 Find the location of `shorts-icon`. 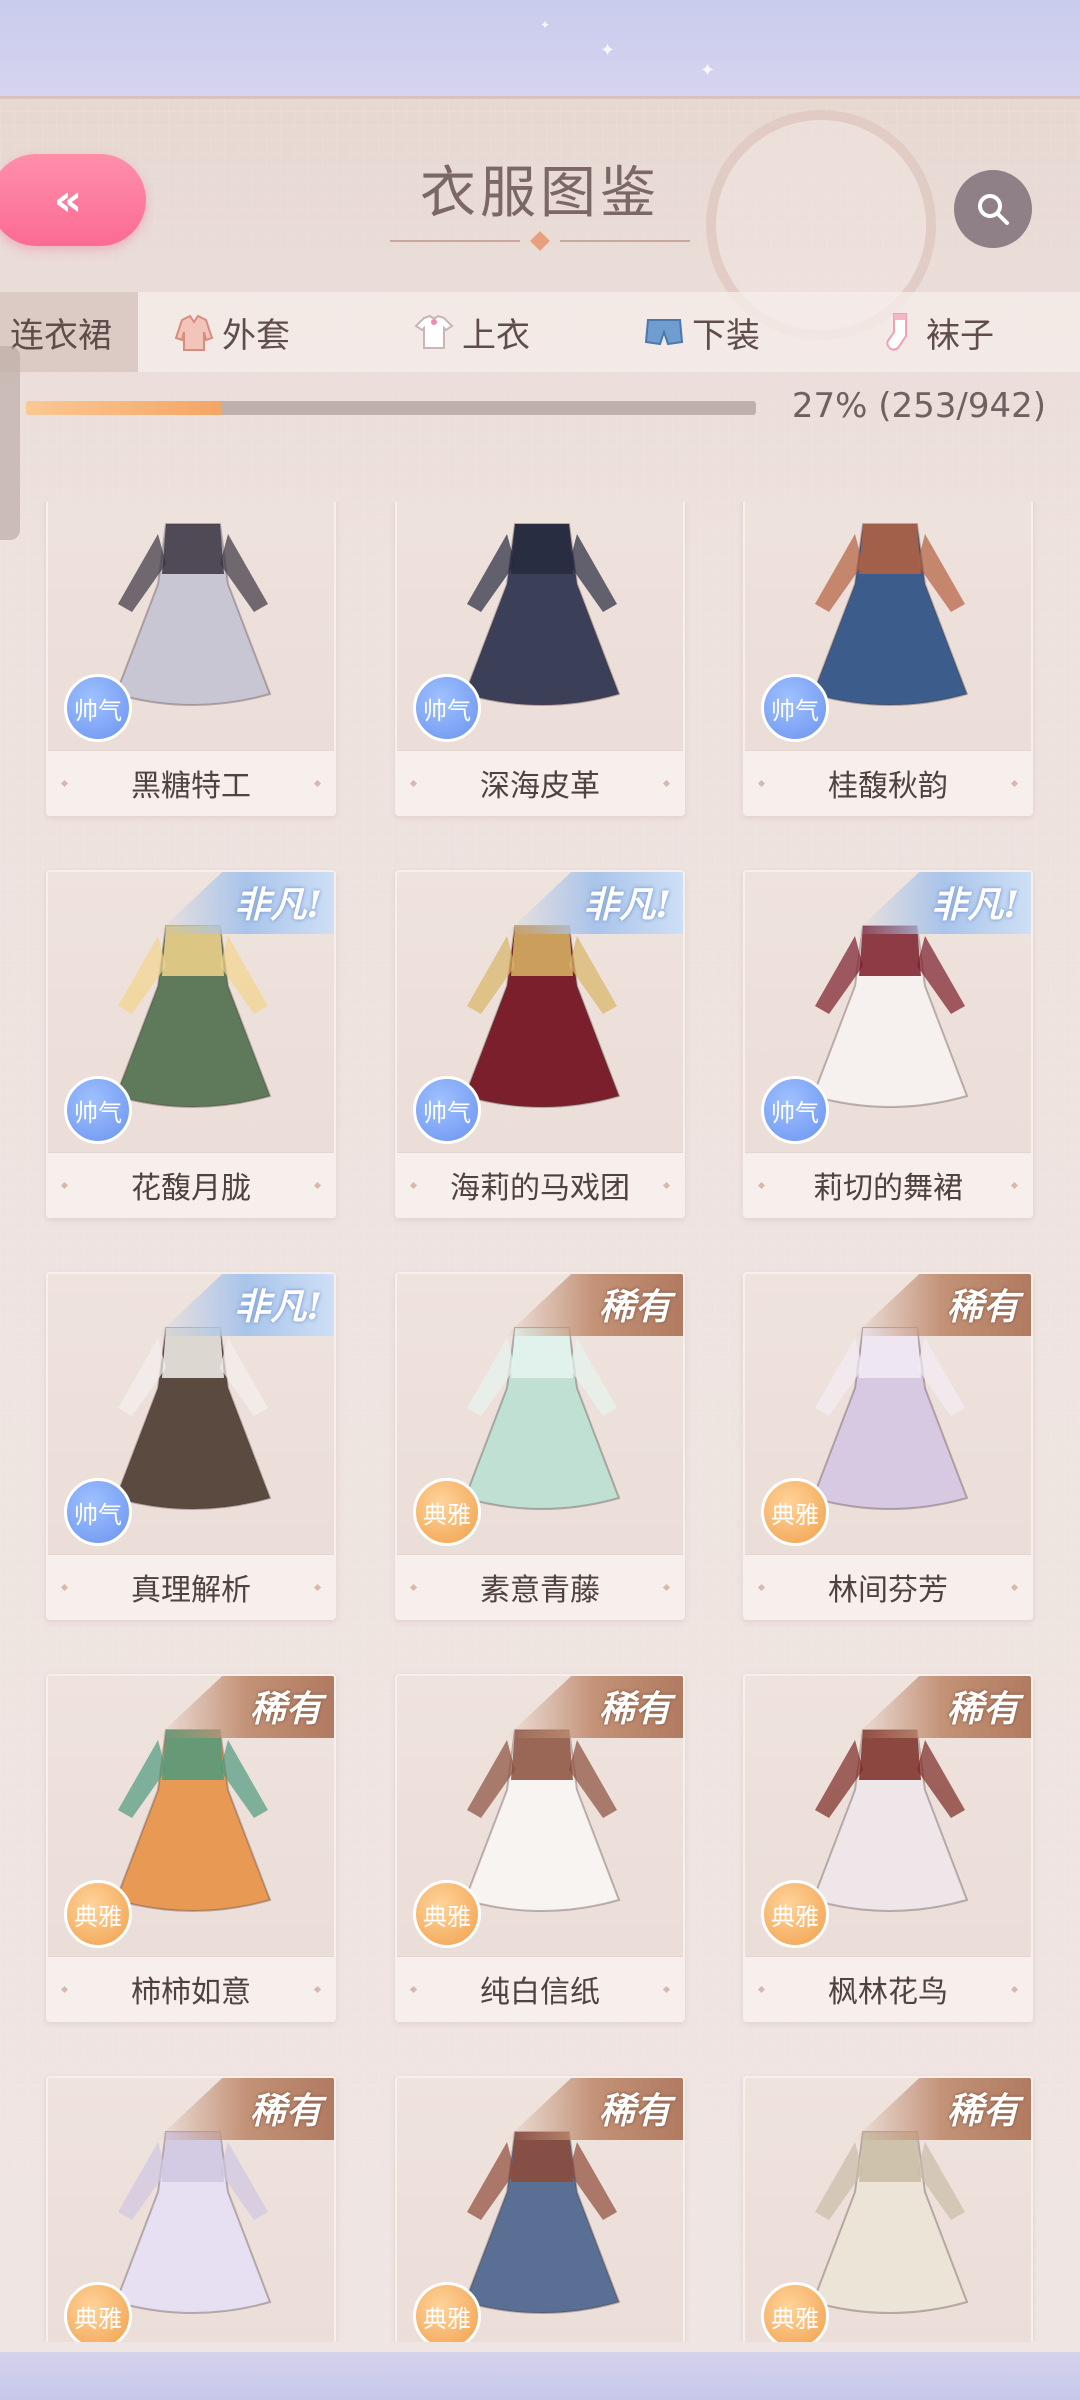

shorts-icon is located at coordinates (664, 332).